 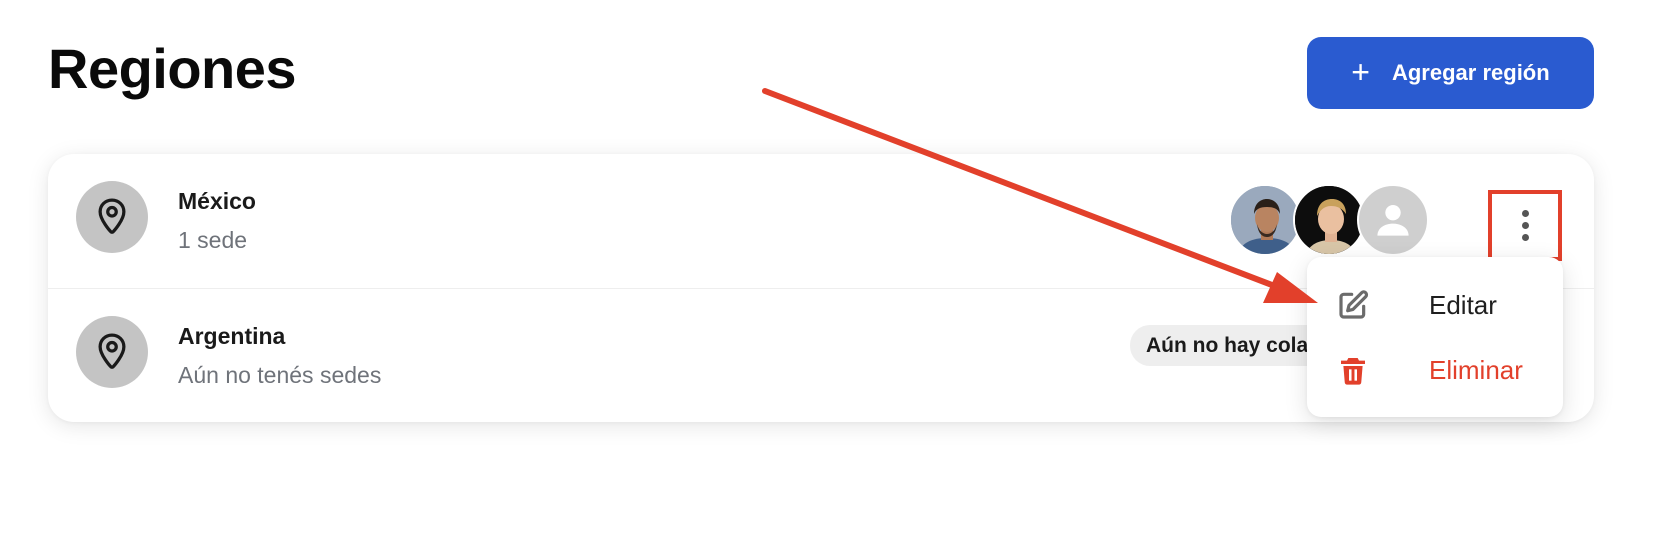 I want to click on edit-icon, so click(x=1354, y=304).